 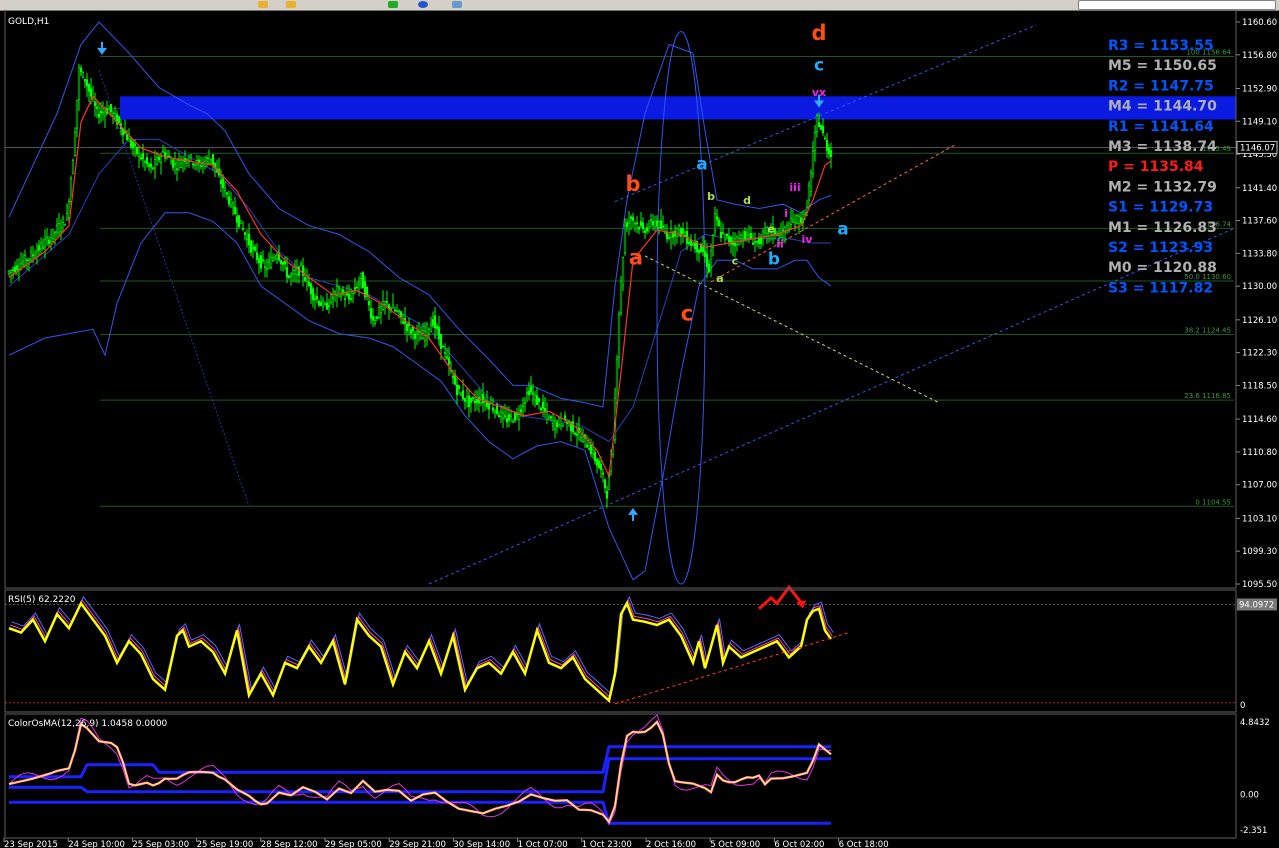 What do you see at coordinates (291, 4) in the screenshot?
I see `zoom-out-icon` at bounding box center [291, 4].